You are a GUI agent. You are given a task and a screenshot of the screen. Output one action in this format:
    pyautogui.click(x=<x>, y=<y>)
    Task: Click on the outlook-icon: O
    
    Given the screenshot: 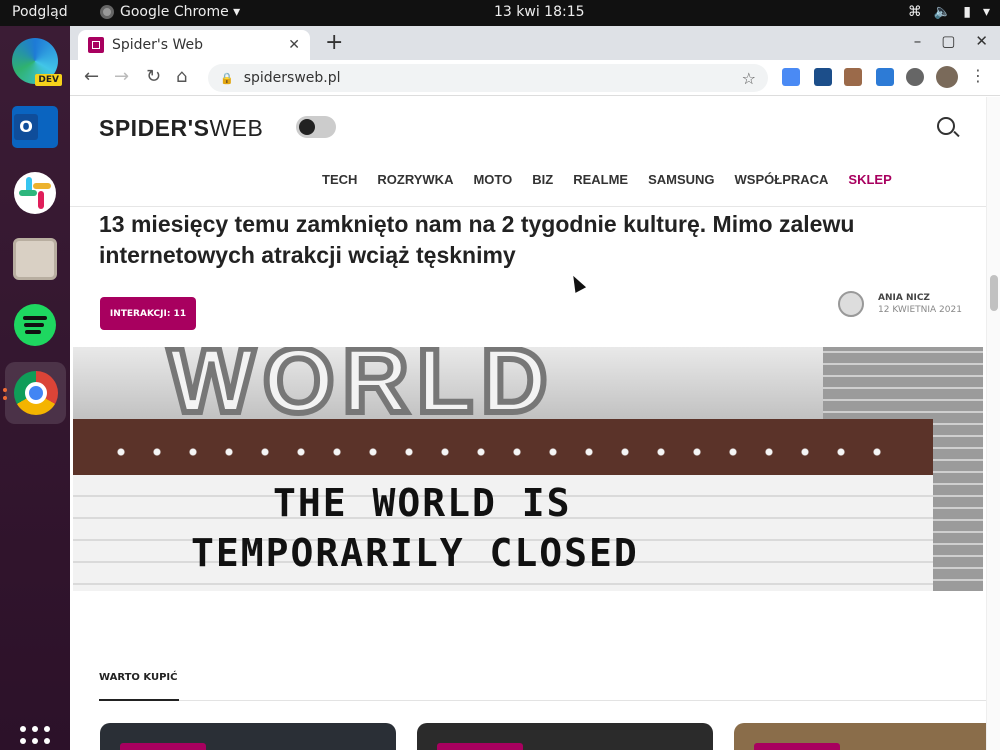 What is the action you would take?
    pyautogui.click(x=35, y=127)
    